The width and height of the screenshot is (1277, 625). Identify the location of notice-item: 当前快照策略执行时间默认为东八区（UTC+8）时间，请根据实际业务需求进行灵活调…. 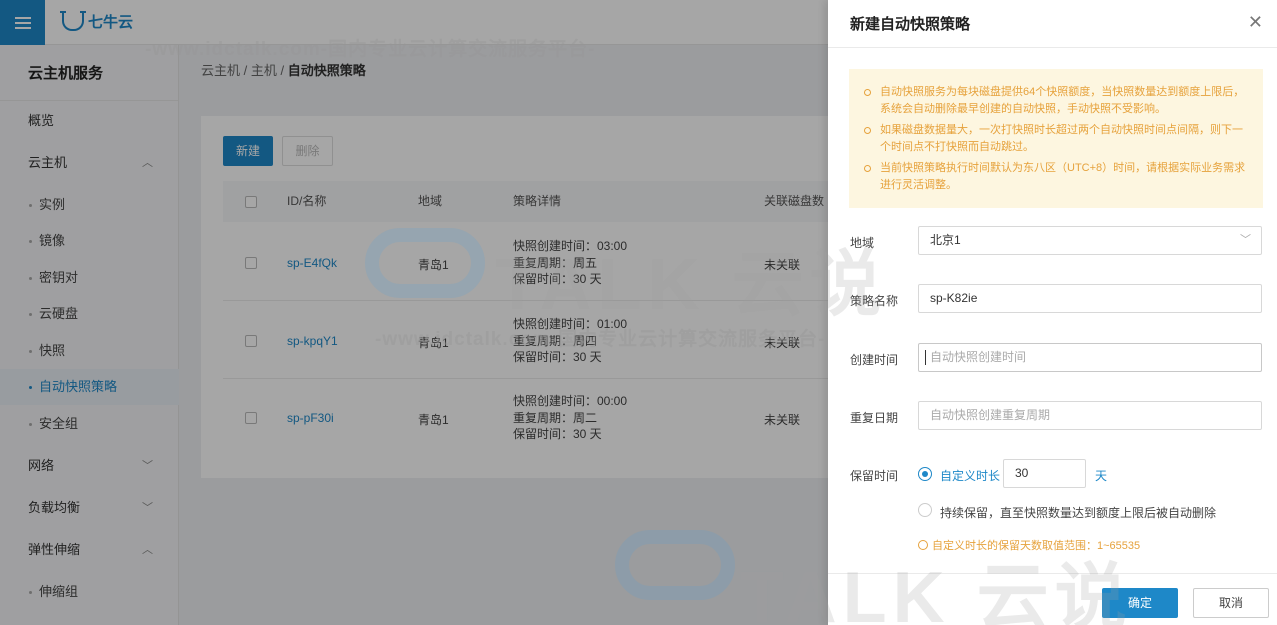
(1057, 176).